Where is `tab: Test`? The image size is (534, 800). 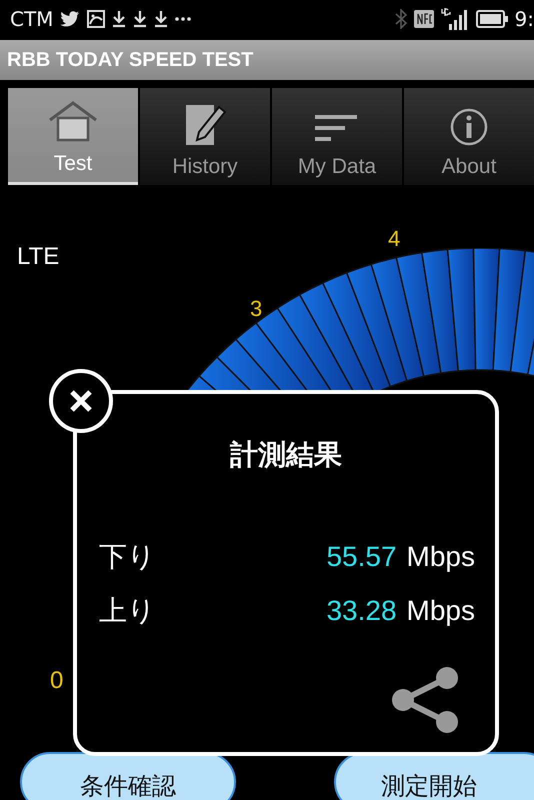 tab: Test is located at coordinates (73, 136).